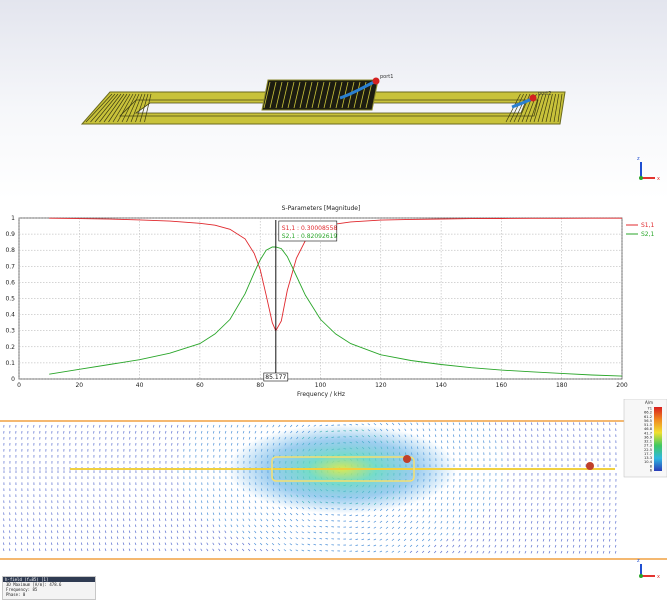 The width and height of the screenshot is (667, 600). Describe the element at coordinates (13, 218) in the screenshot. I see `y-tick-label: 1` at that location.